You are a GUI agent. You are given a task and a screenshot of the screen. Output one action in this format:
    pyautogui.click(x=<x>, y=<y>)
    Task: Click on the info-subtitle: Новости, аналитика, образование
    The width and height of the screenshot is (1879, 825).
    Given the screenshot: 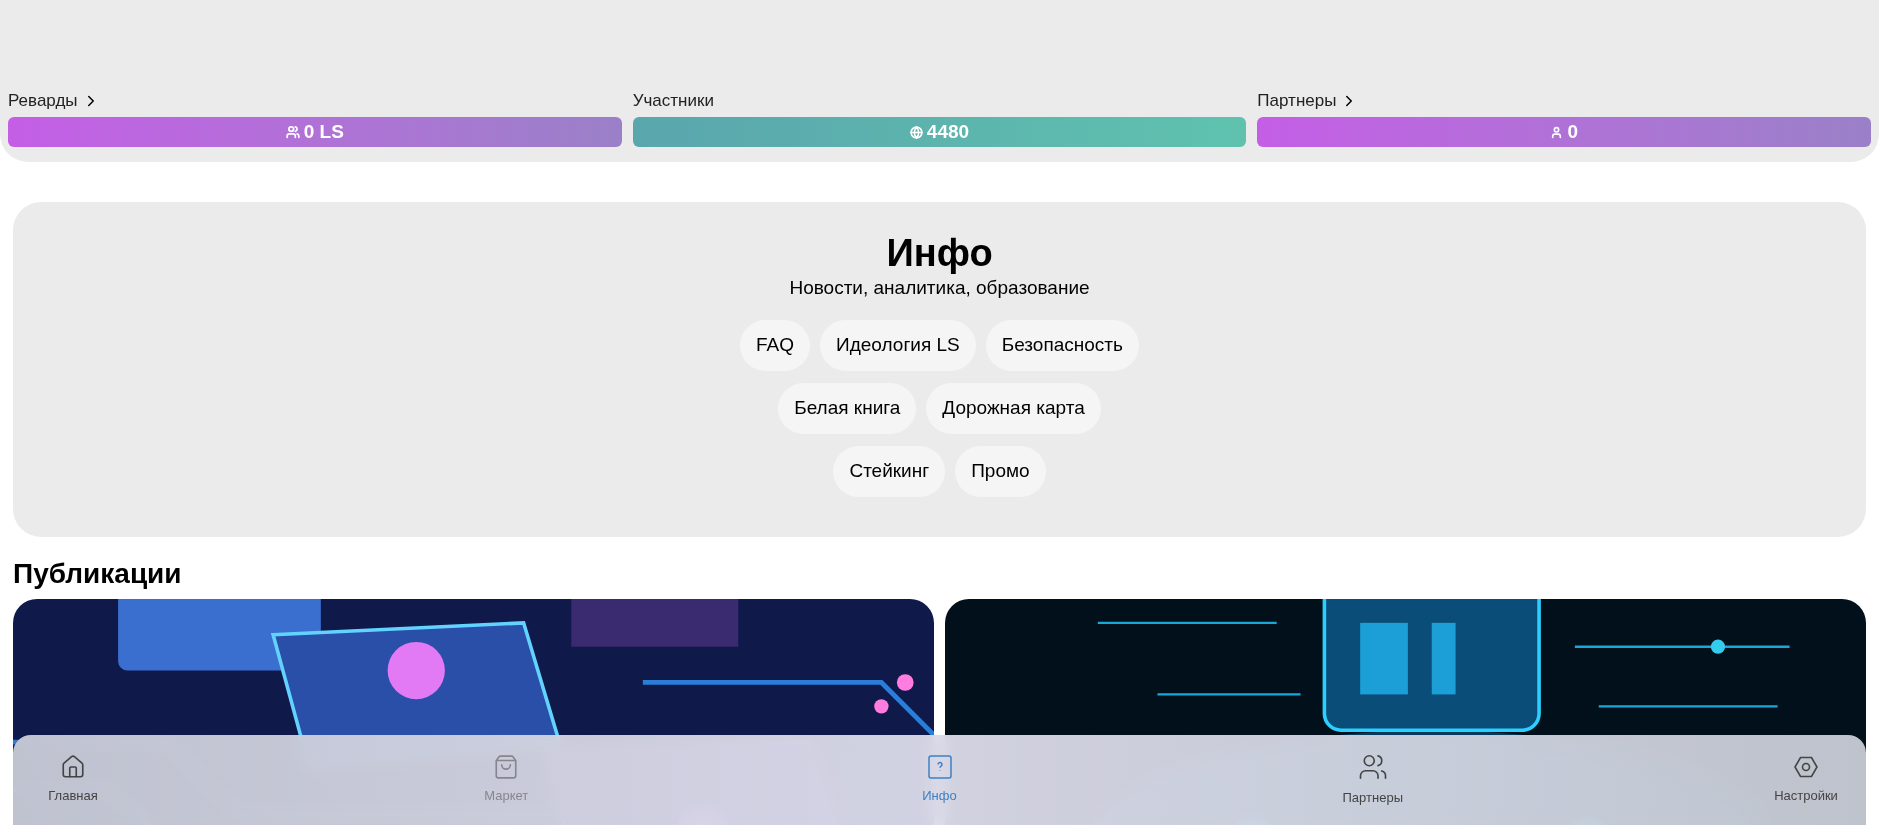 What is the action you would take?
    pyautogui.click(x=939, y=288)
    